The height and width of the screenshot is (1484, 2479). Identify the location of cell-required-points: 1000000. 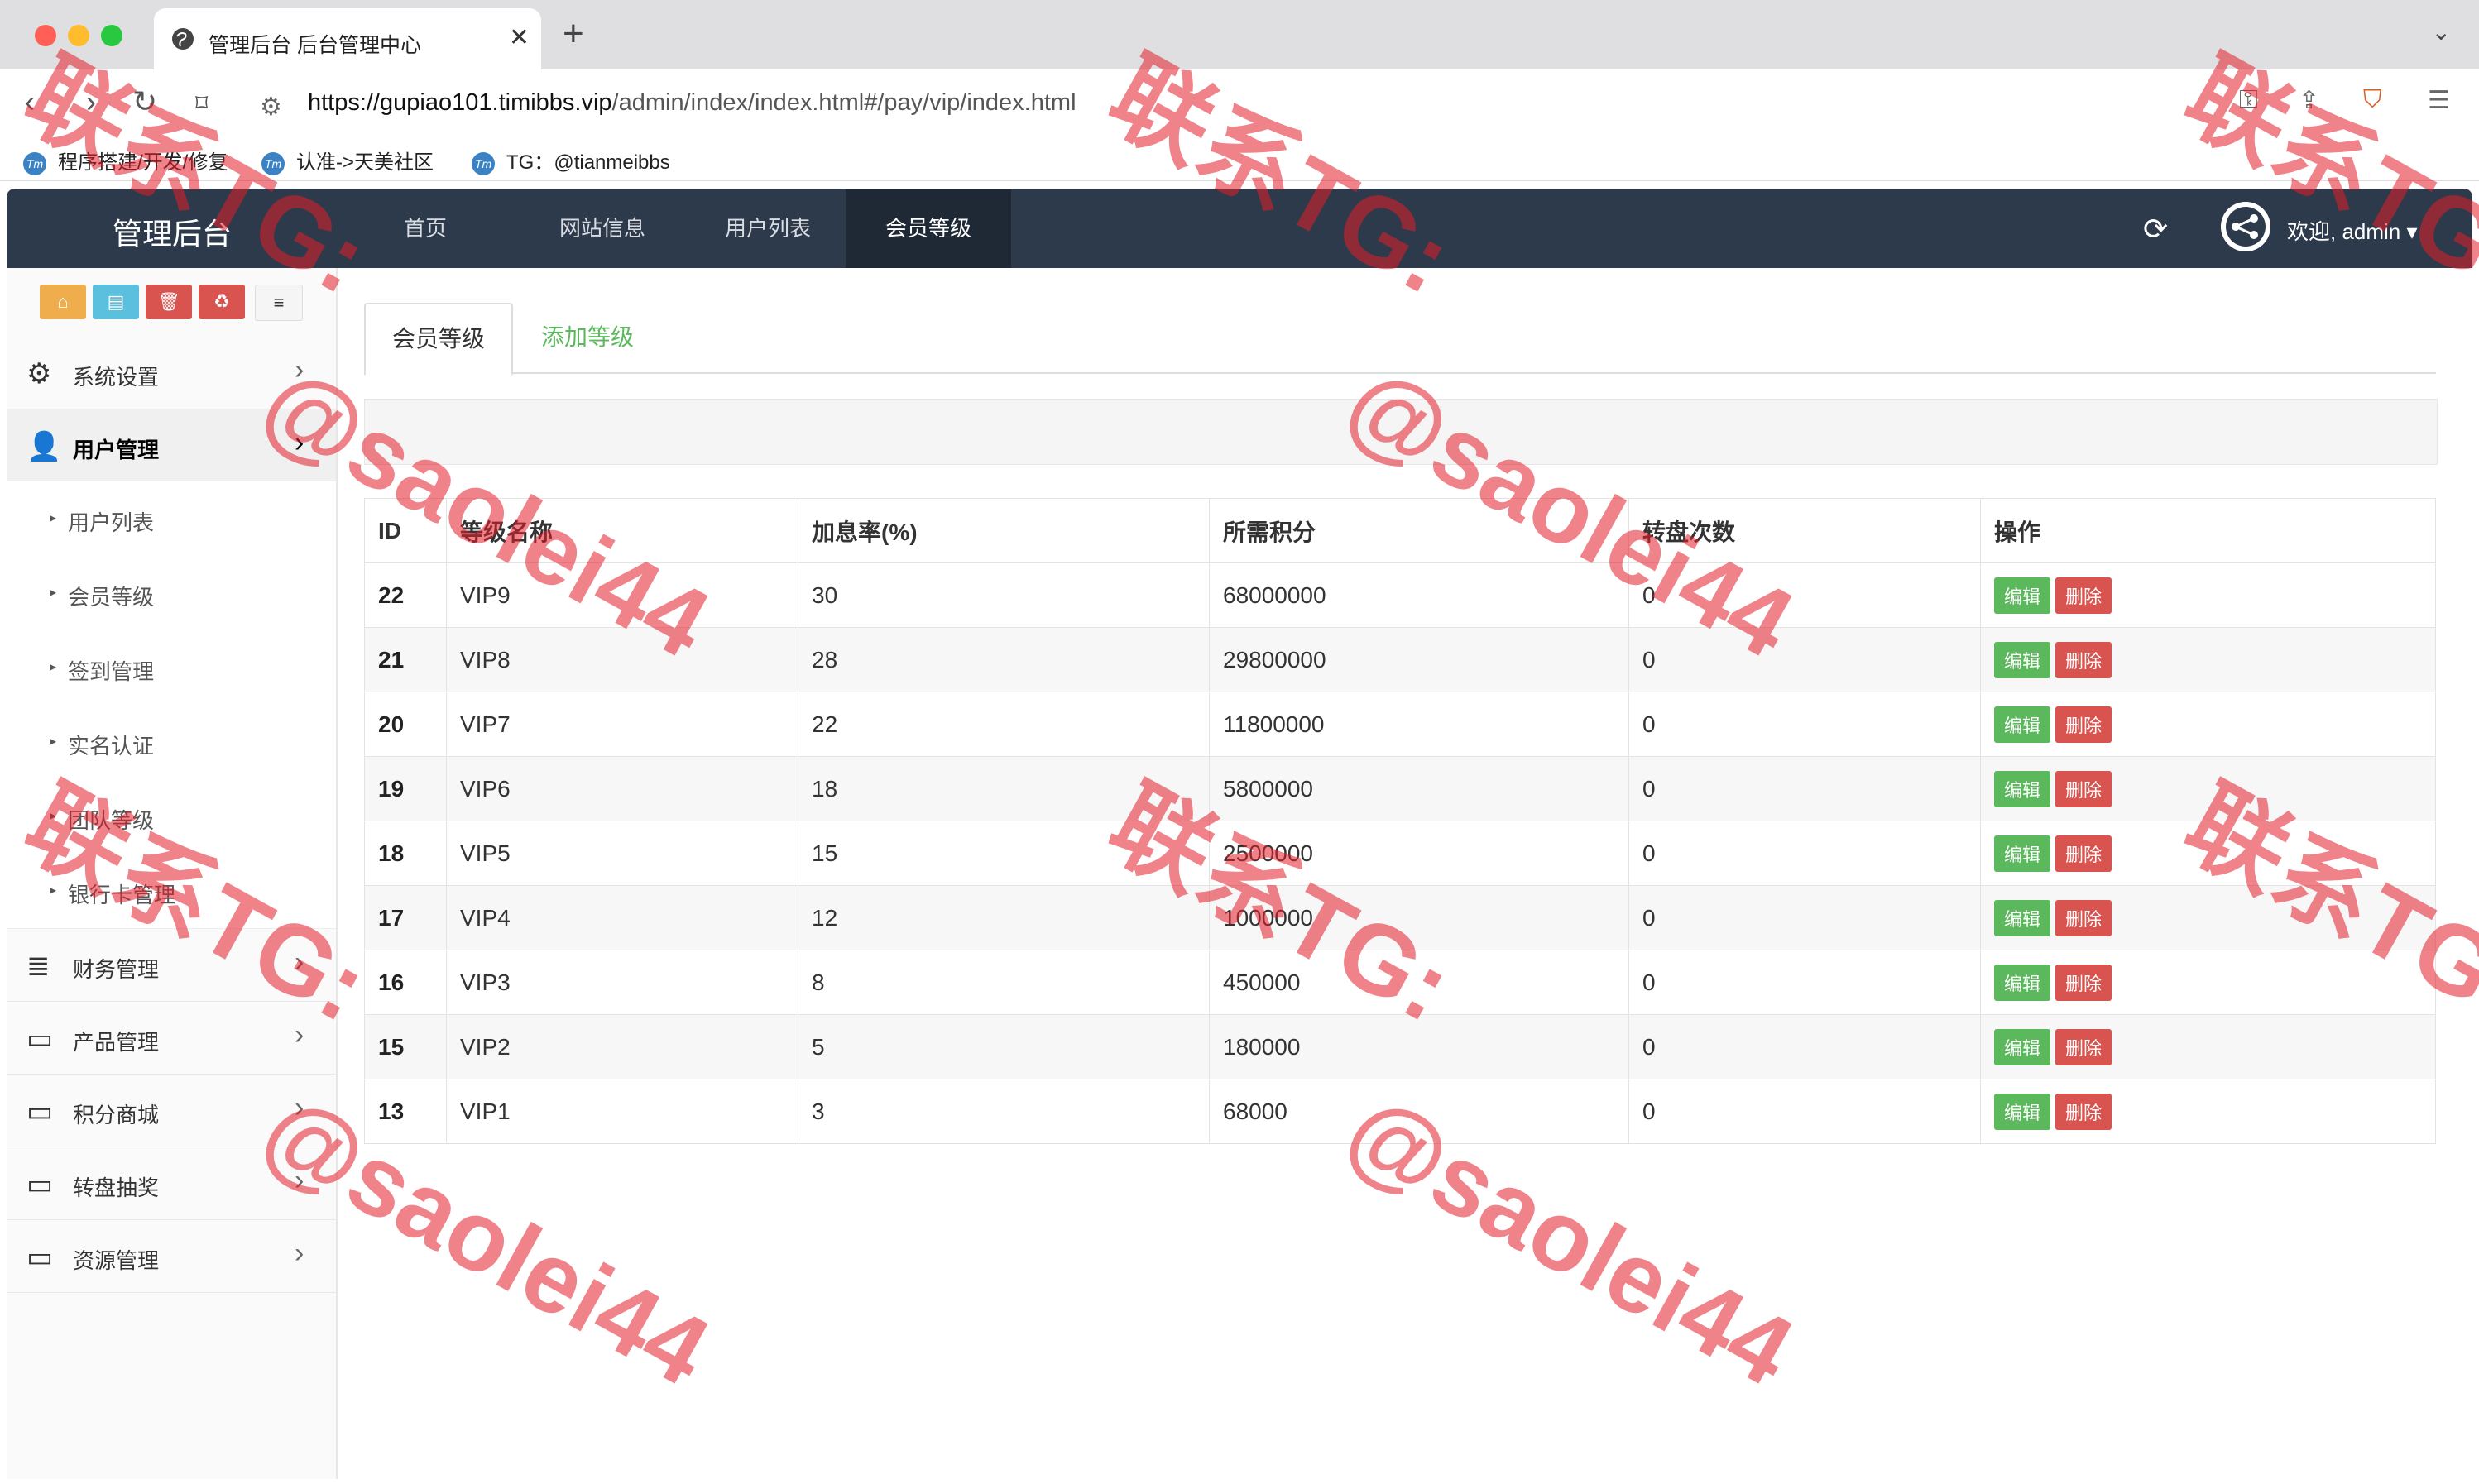
(1419, 917).